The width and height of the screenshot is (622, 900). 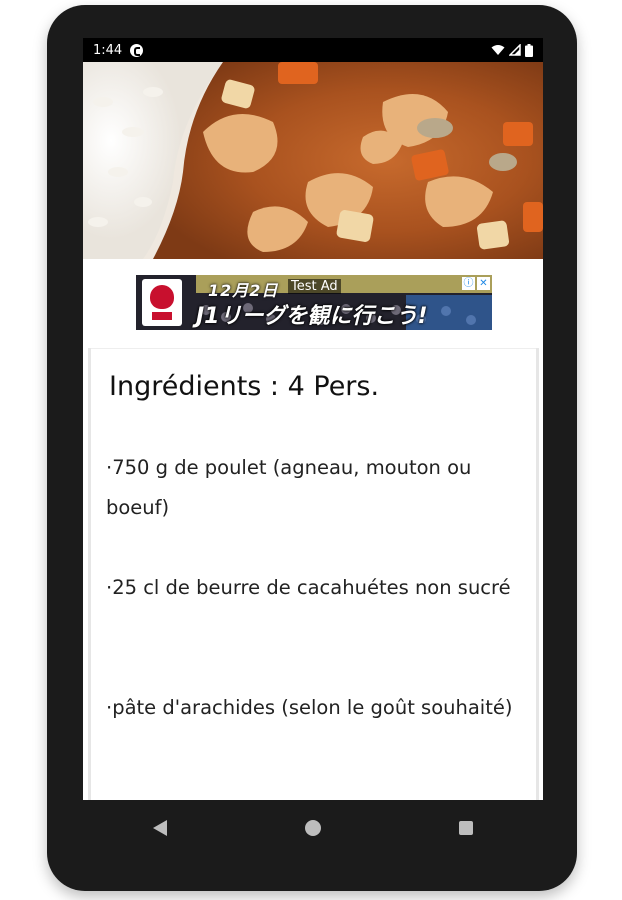 I want to click on test-ad-label: Test Ad, so click(x=314, y=286).